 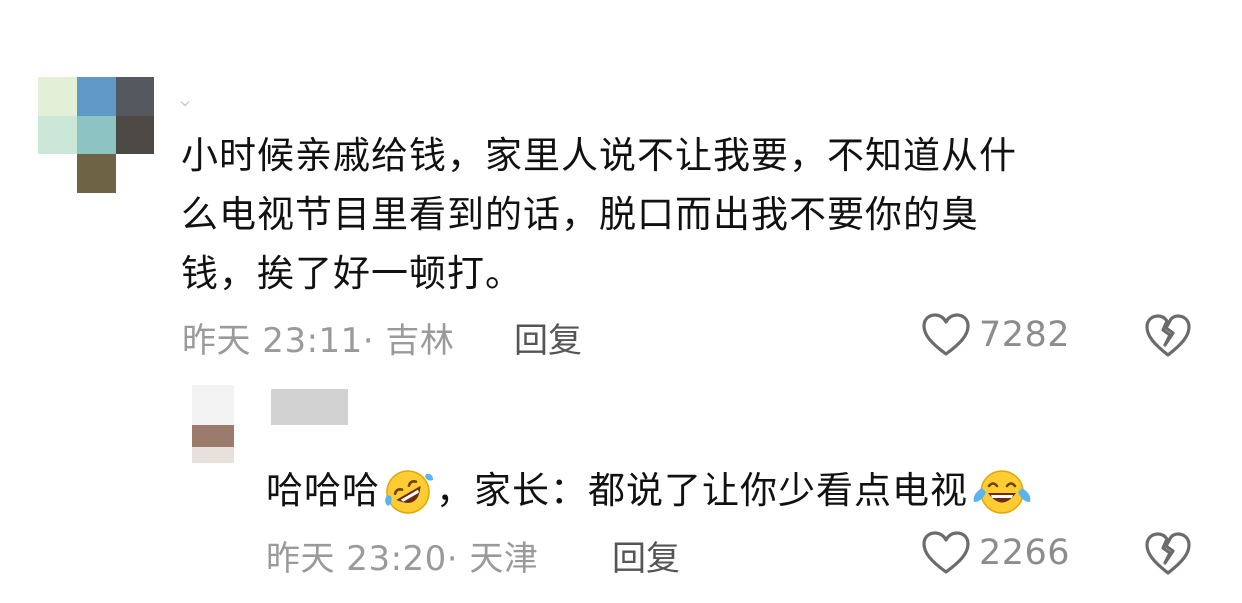 I want to click on reply-username-redacted, so click(x=309, y=407).